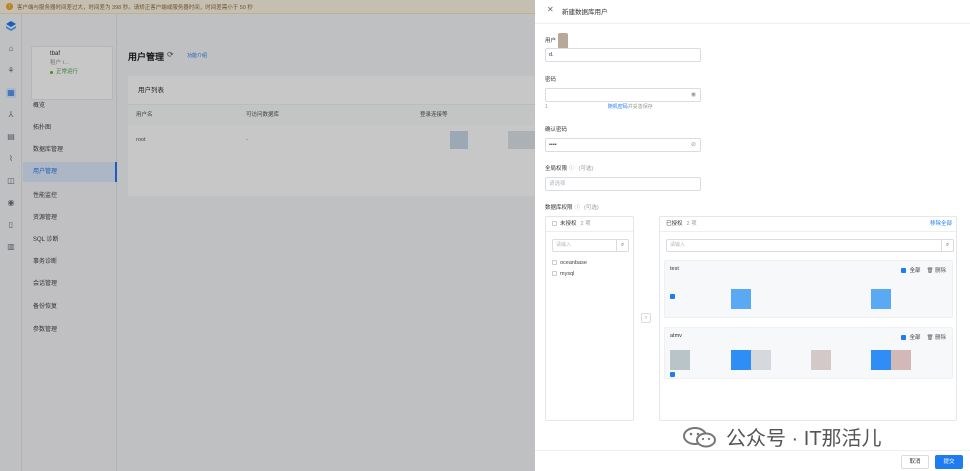  Describe the element at coordinates (569, 263) in the screenshot. I see `list-item: oceanbase` at that location.